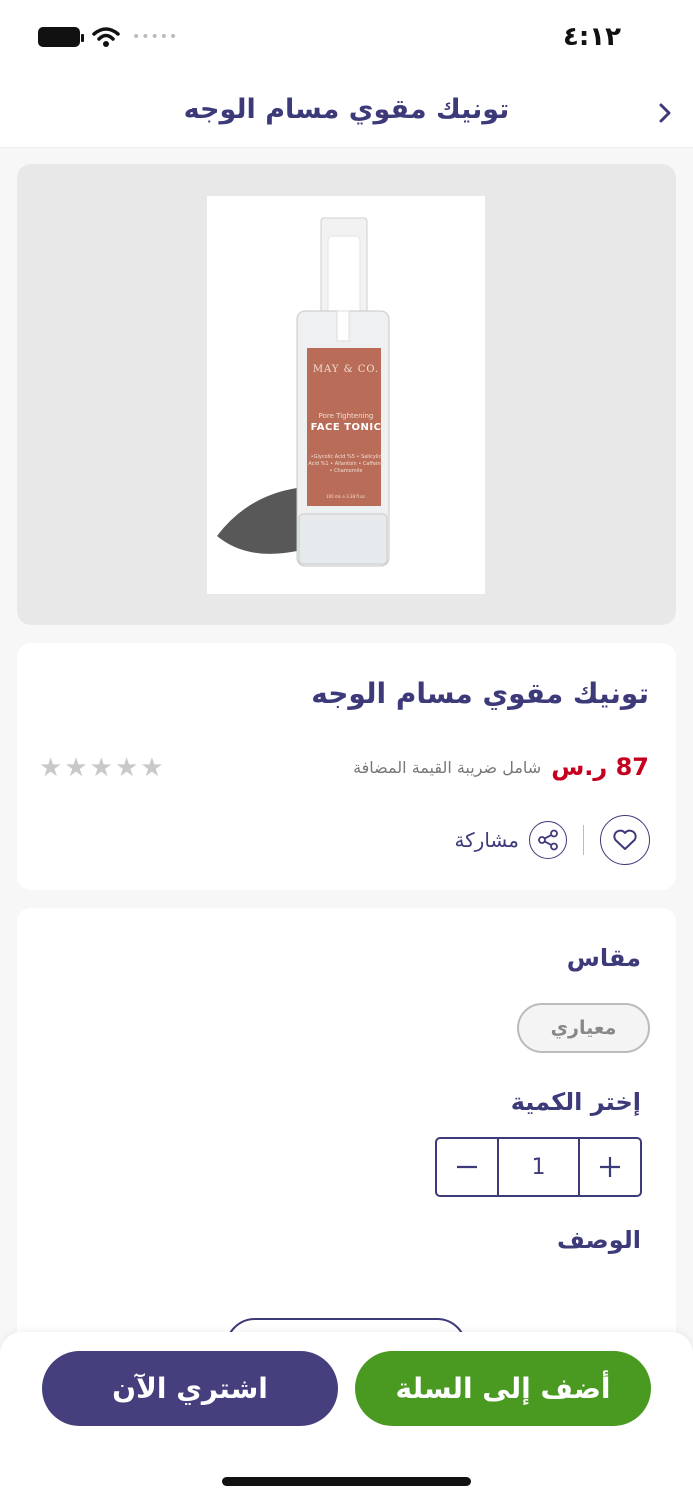 The height and width of the screenshot is (1500, 693). Describe the element at coordinates (61, 37) in the screenshot. I see `battery-icon` at that location.